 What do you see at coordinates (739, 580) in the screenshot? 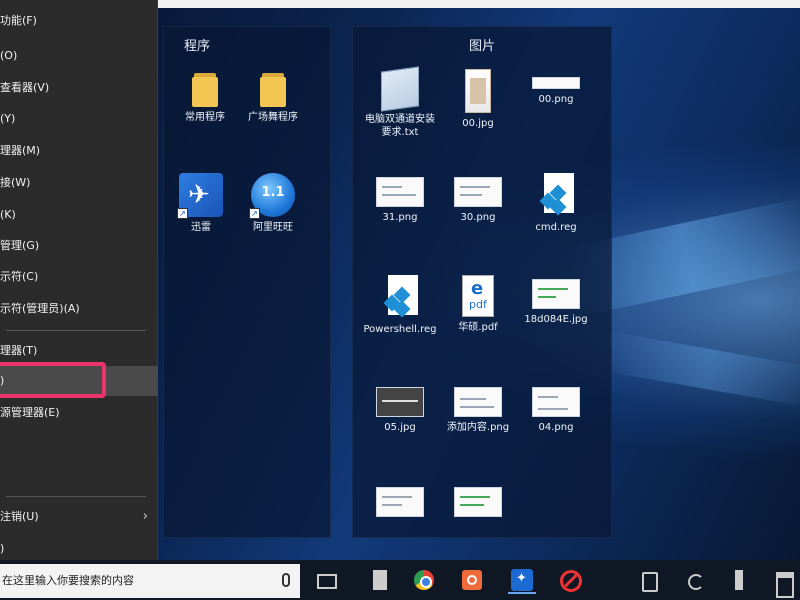
I see `pen-icon` at bounding box center [739, 580].